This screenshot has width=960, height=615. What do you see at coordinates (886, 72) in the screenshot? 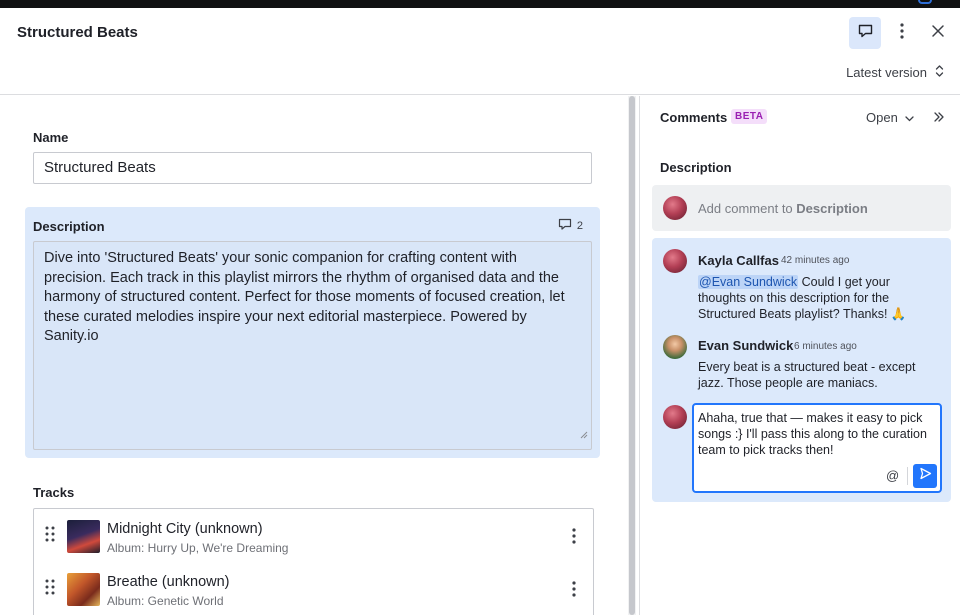
I see `version-label: Latest version` at bounding box center [886, 72].